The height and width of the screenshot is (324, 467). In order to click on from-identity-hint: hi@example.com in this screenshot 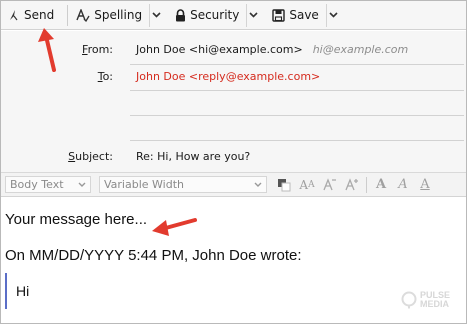, I will do `click(360, 49)`.